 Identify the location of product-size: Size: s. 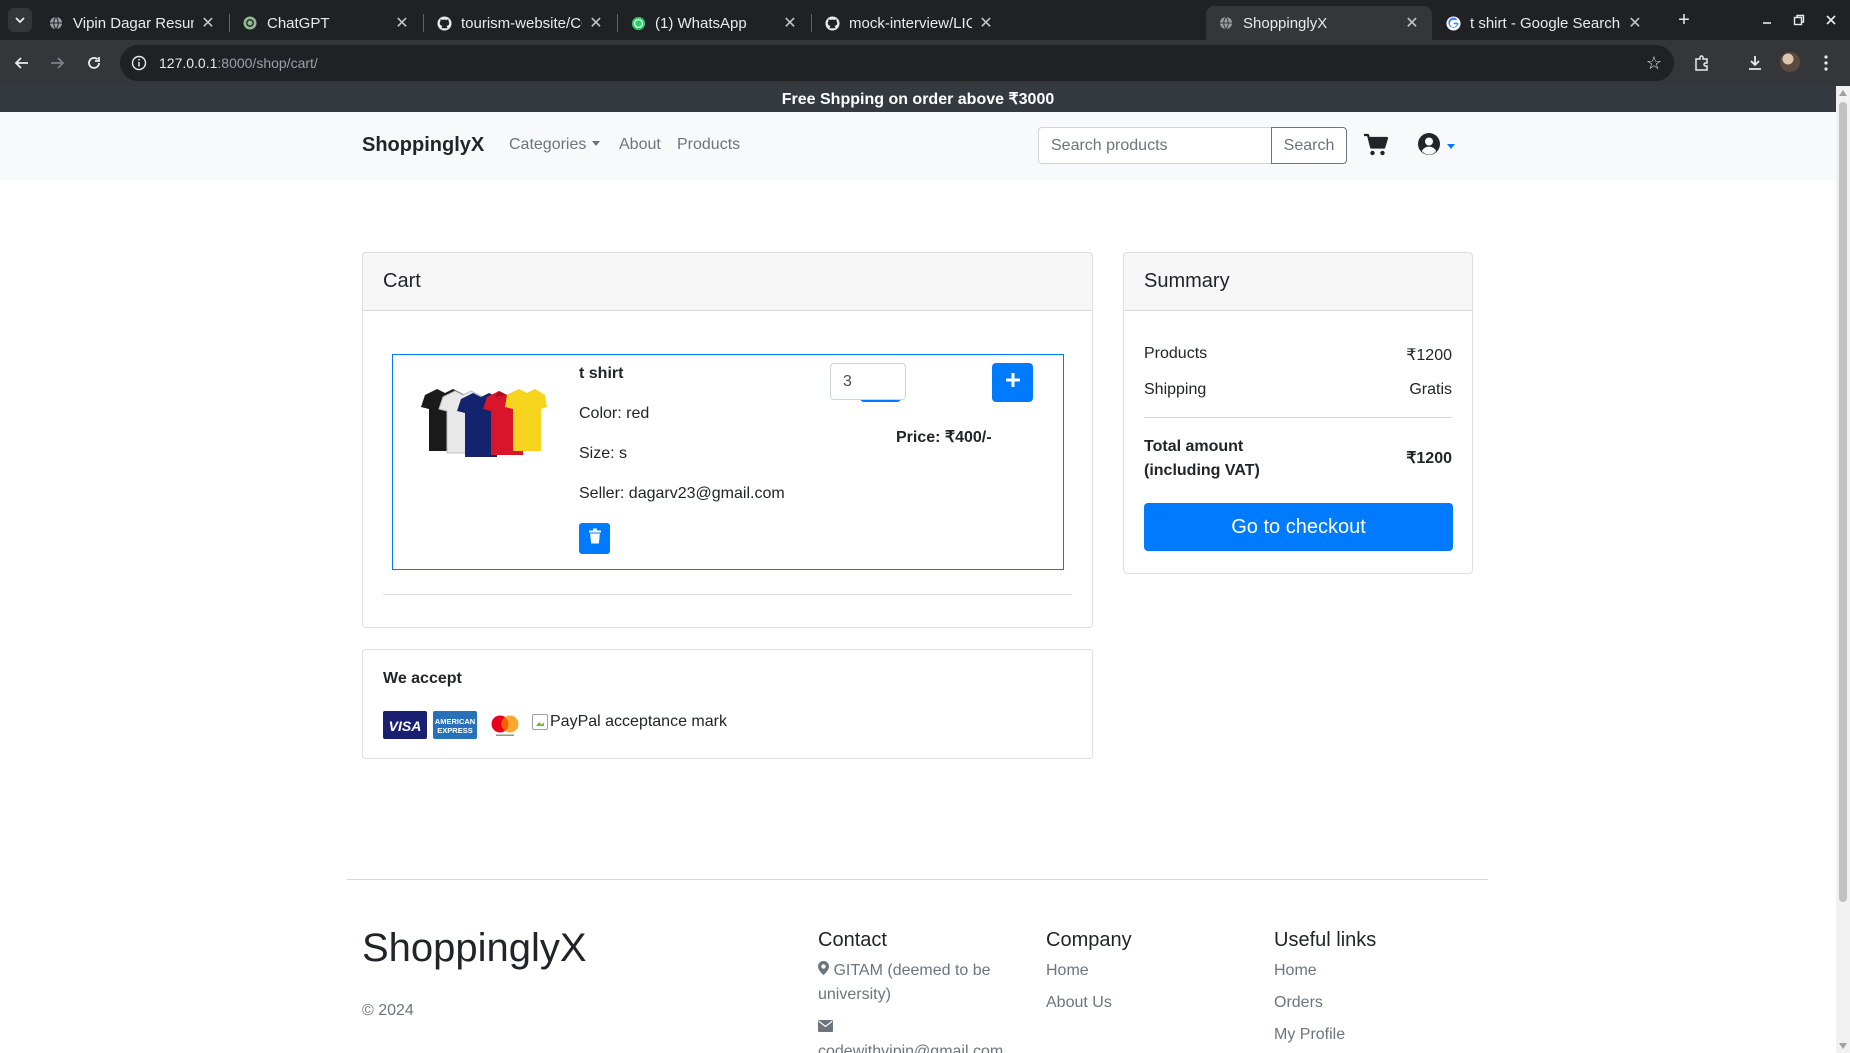
(603, 453).